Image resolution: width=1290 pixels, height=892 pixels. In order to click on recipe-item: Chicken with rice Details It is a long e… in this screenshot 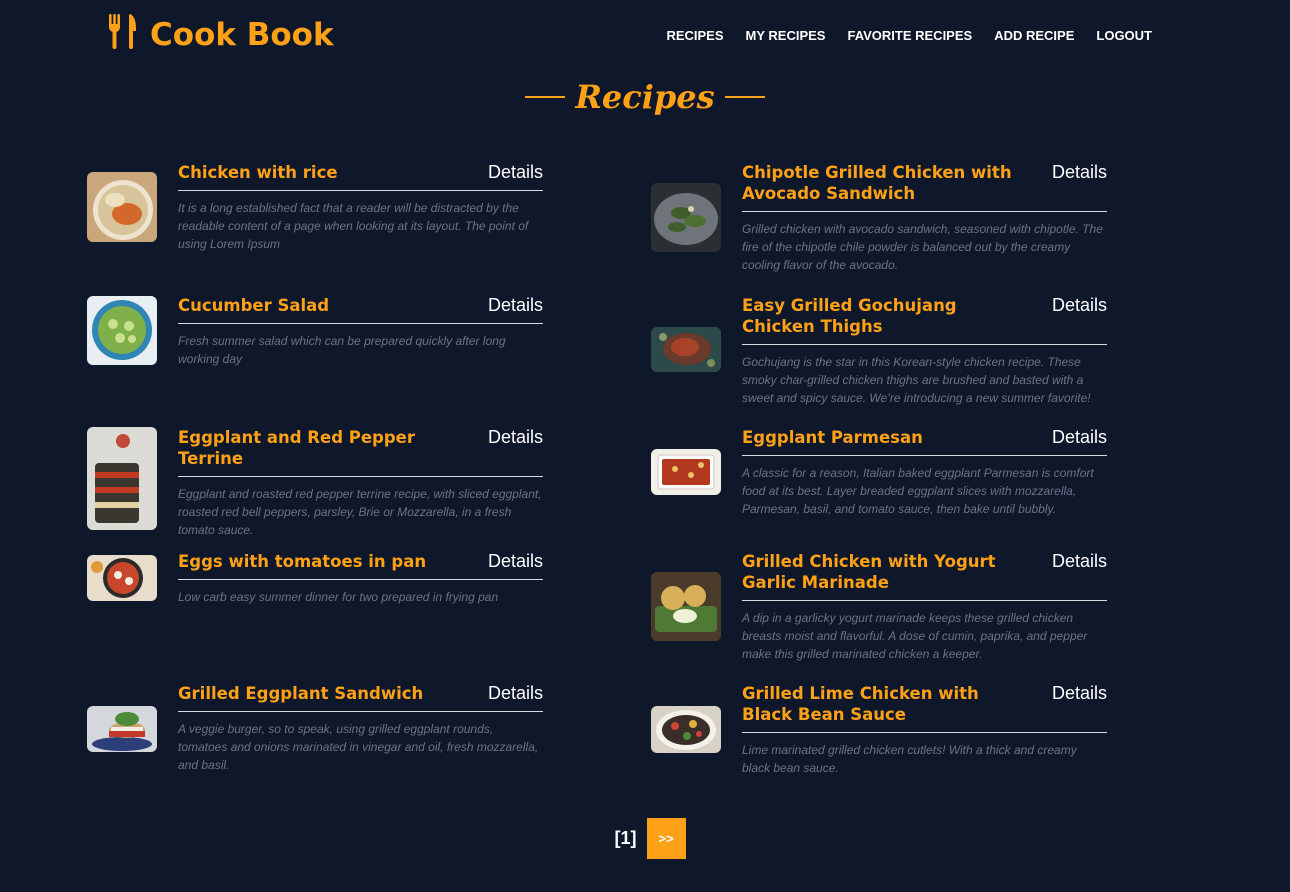, I will do `click(315, 219)`.